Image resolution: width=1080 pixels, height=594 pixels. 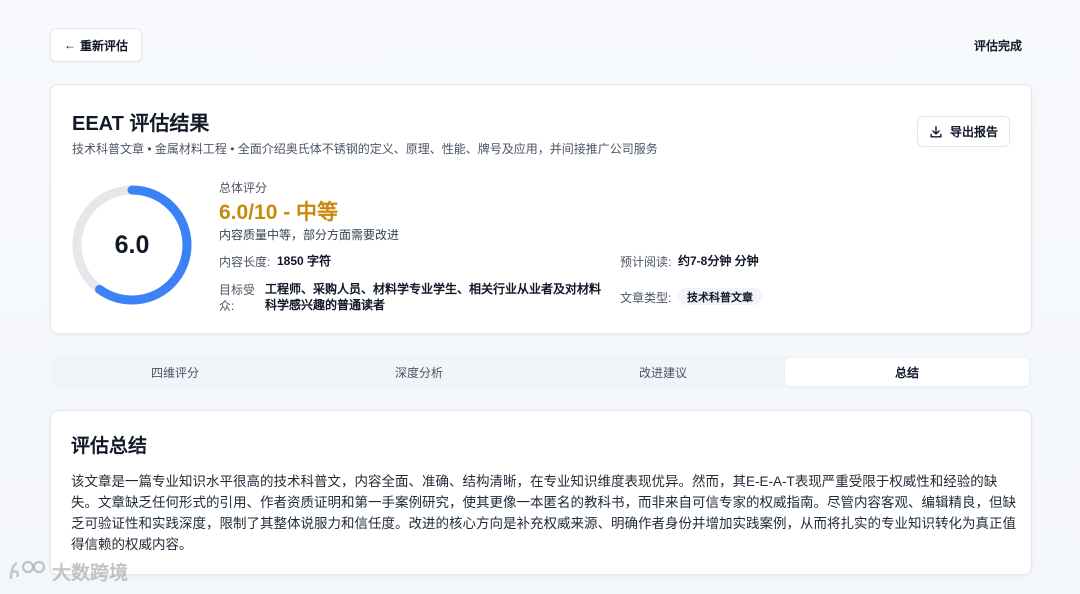 I want to click on arrow-left-icon: ←, so click(x=70, y=45).